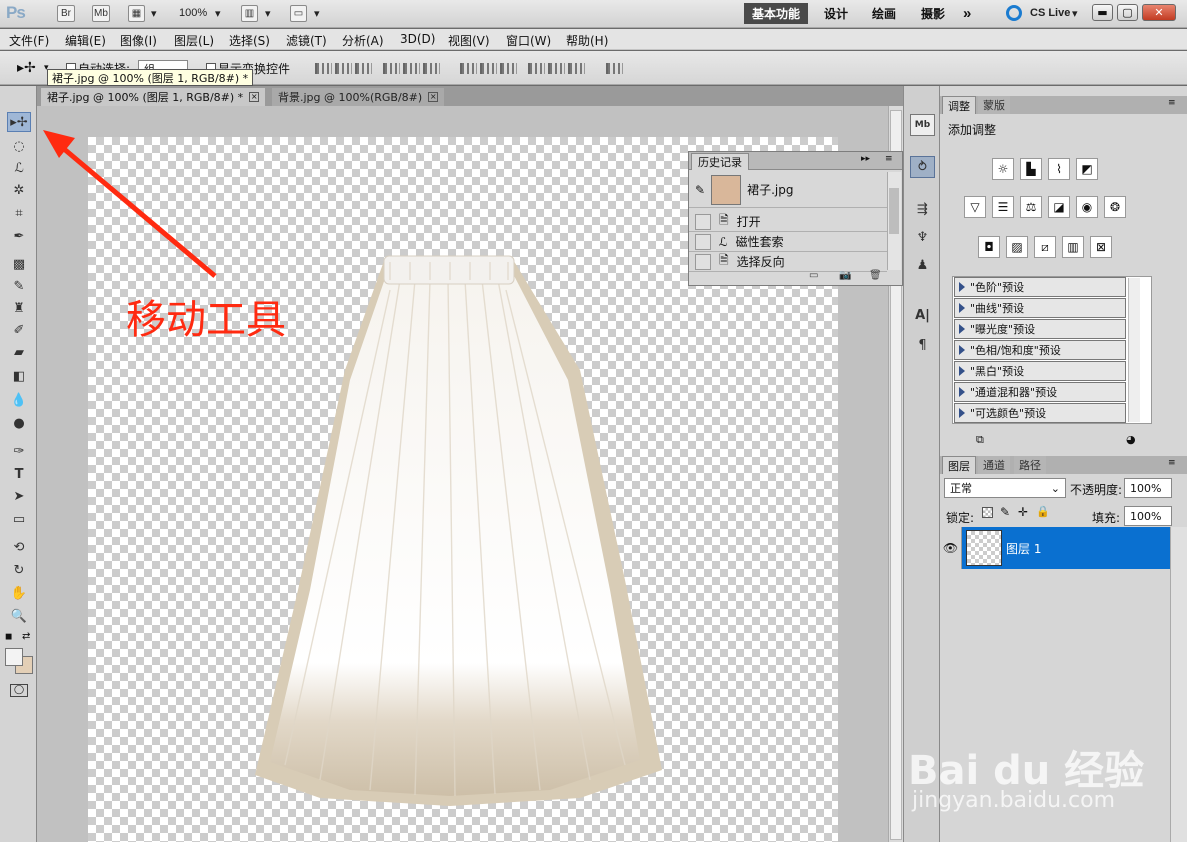  What do you see at coordinates (951, 548) in the screenshot?
I see `eye-icon: 👁` at bounding box center [951, 548].